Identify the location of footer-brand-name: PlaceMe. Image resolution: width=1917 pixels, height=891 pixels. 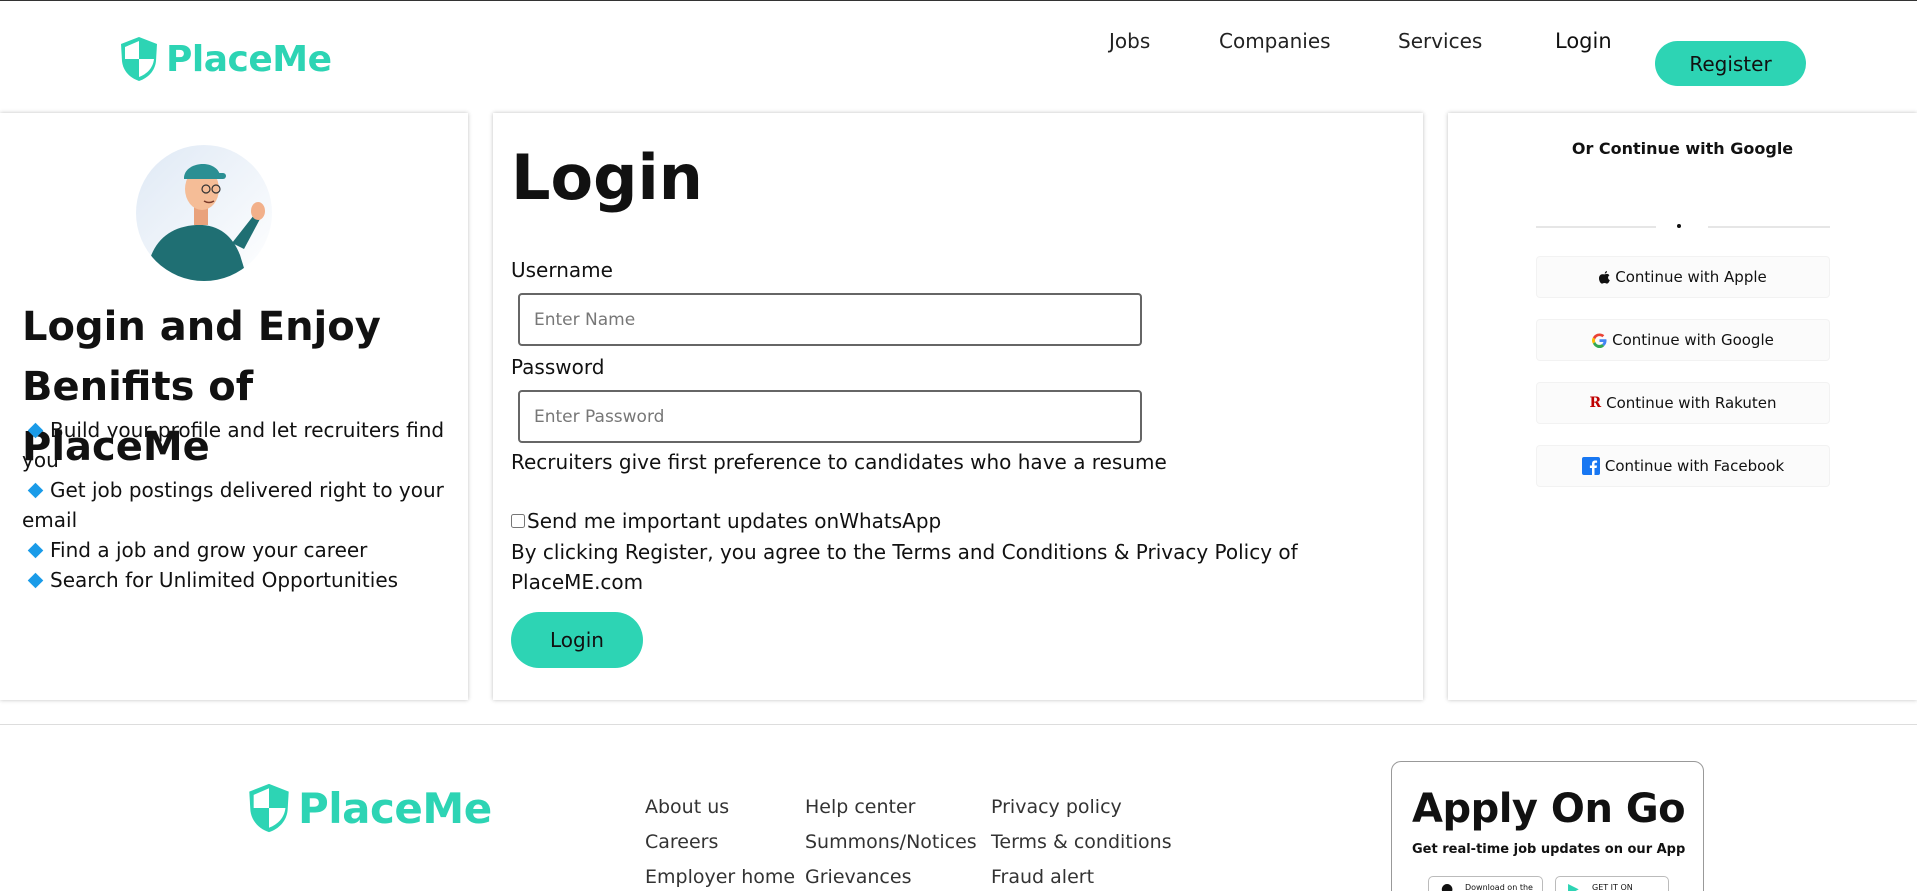
(395, 808).